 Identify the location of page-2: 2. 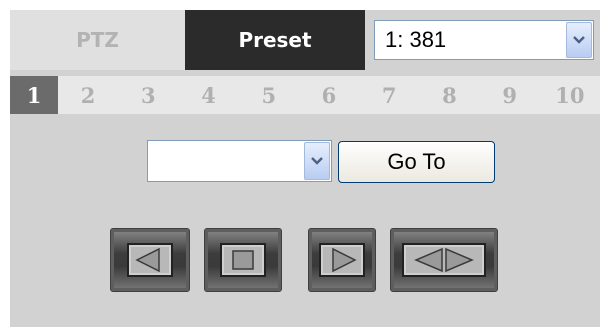
(88, 95).